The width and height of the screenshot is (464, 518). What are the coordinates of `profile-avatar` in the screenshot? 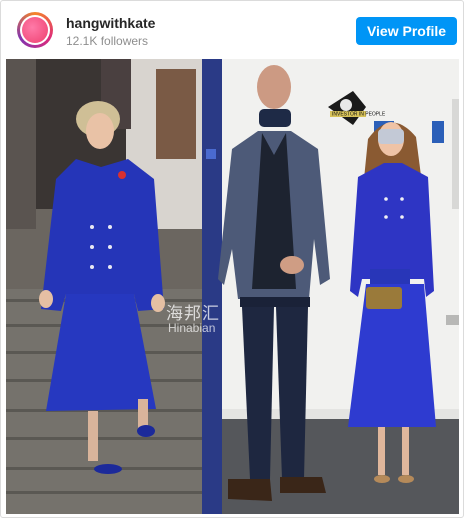 It's located at (35, 30).